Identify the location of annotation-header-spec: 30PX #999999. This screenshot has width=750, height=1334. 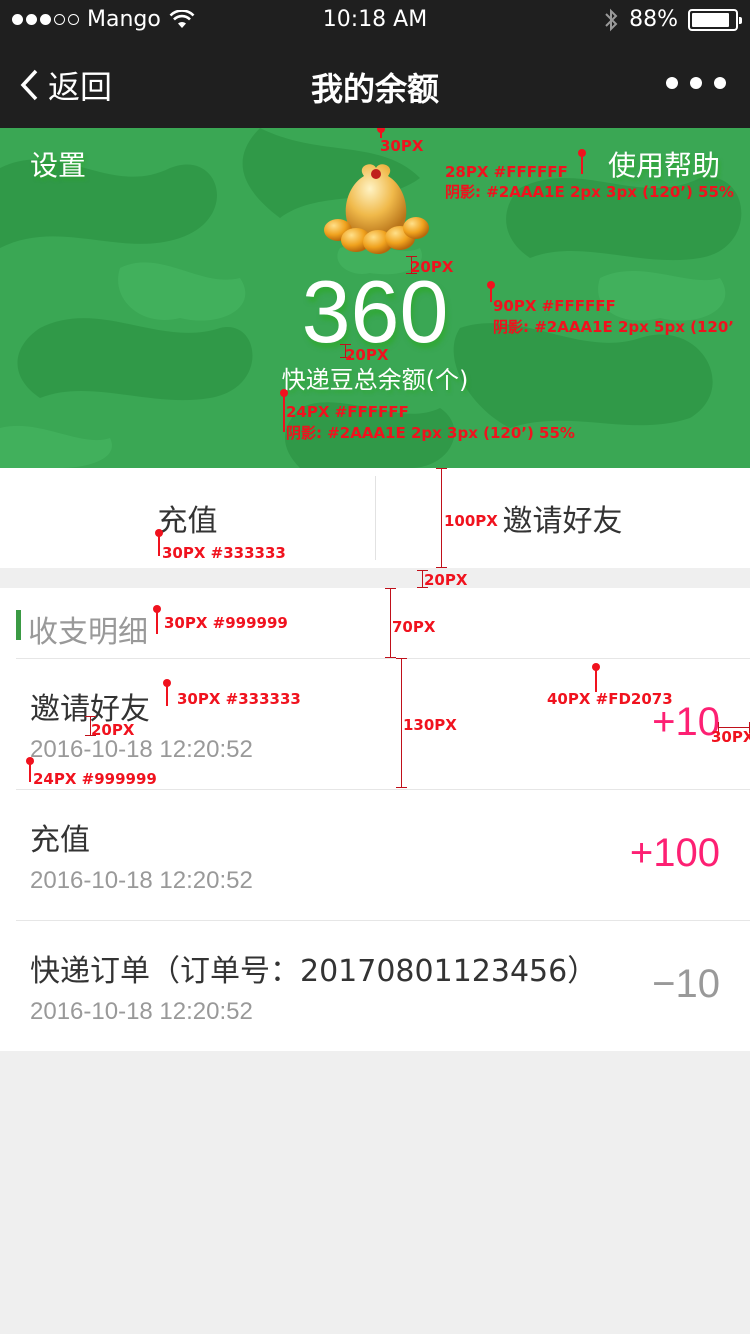
(226, 623).